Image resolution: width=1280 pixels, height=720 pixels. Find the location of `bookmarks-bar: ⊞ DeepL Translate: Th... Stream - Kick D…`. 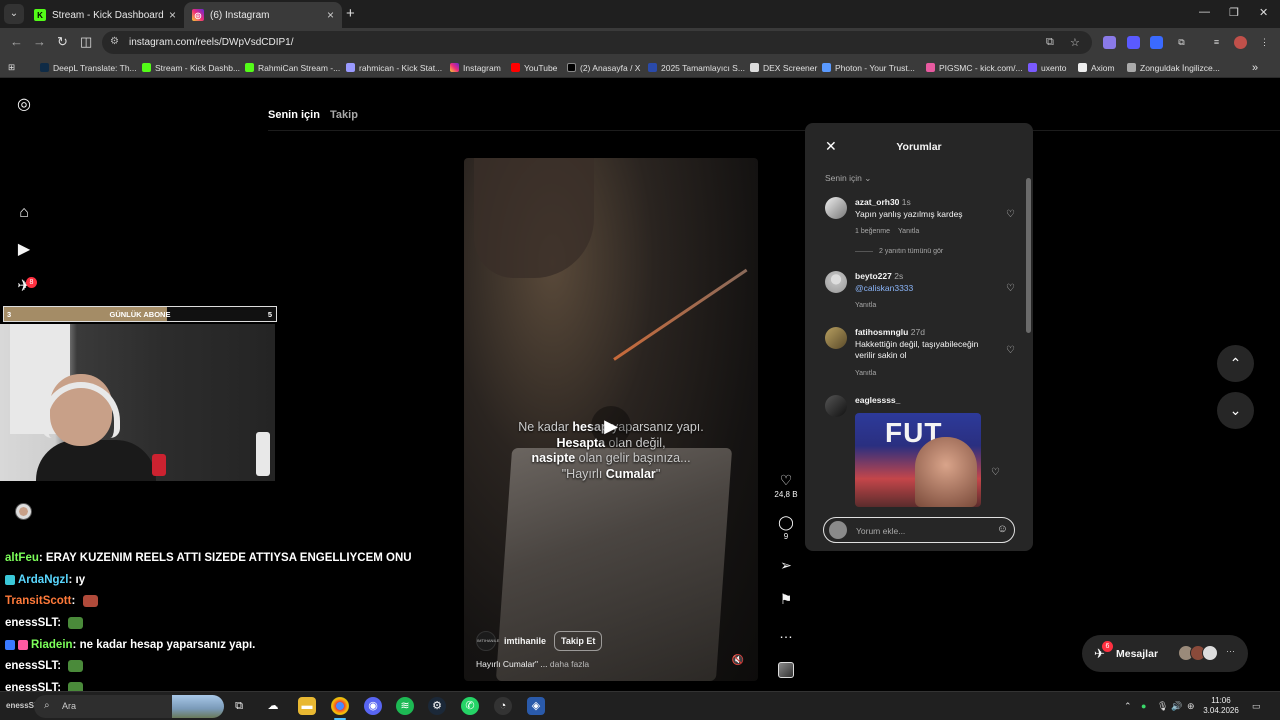

bookmarks-bar: ⊞ DeepL Translate: Th... Stream - Kick D… is located at coordinates (640, 67).